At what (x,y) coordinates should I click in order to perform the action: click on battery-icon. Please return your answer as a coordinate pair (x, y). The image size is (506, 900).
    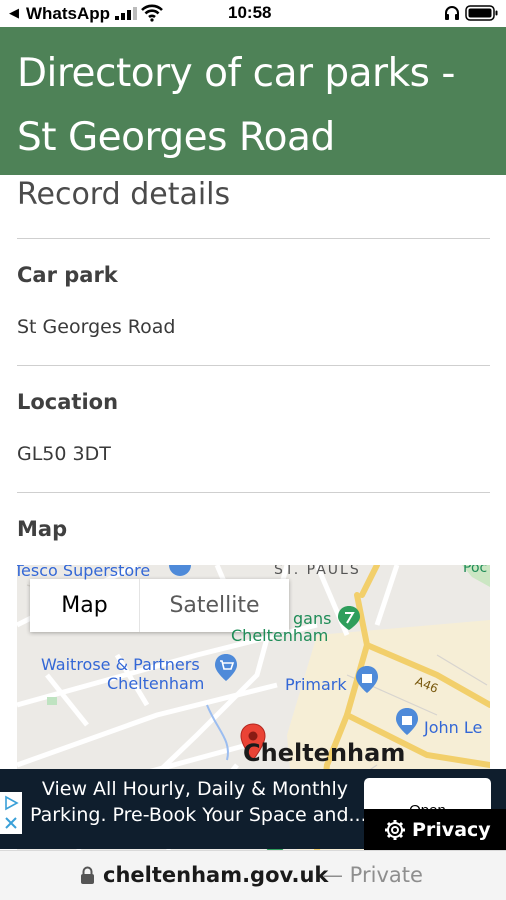
    Looking at the image, I should click on (481, 13).